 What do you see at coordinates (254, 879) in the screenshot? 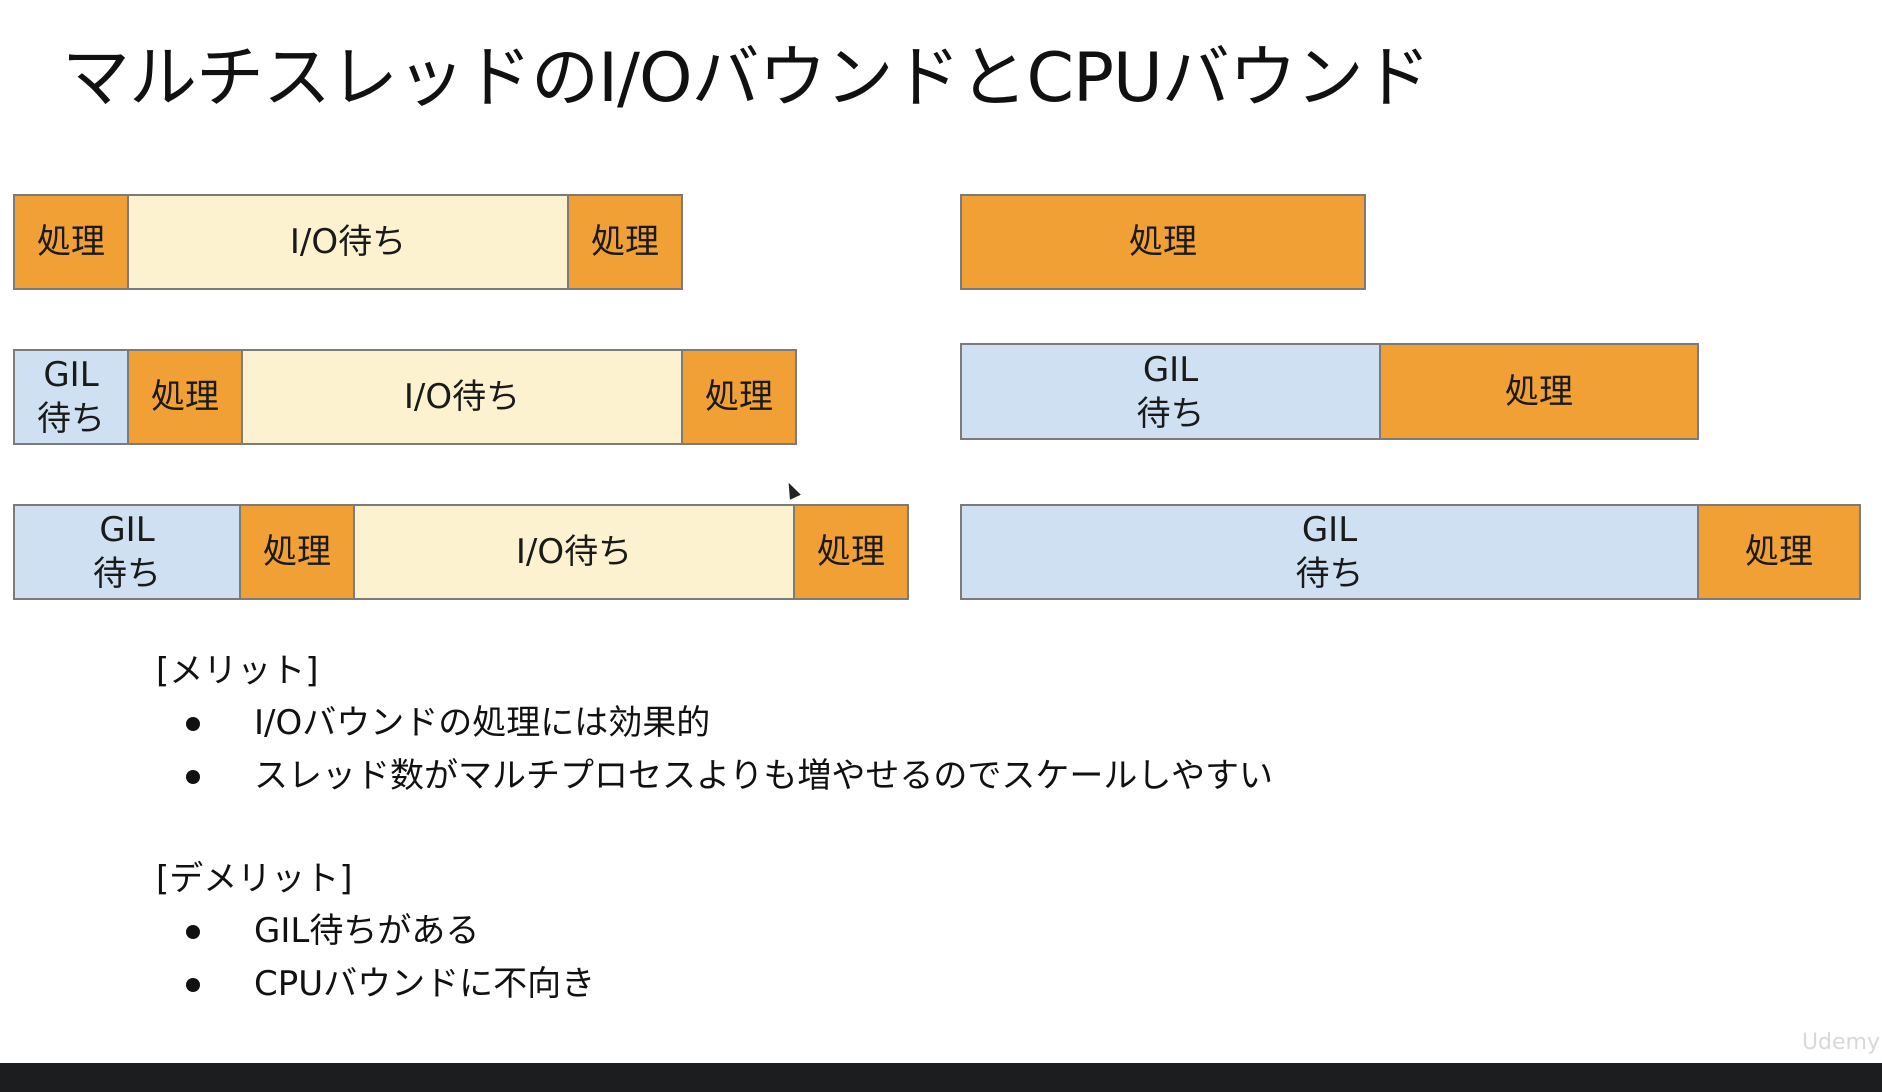
I see `demerits-heading: [デメリット]` at bounding box center [254, 879].